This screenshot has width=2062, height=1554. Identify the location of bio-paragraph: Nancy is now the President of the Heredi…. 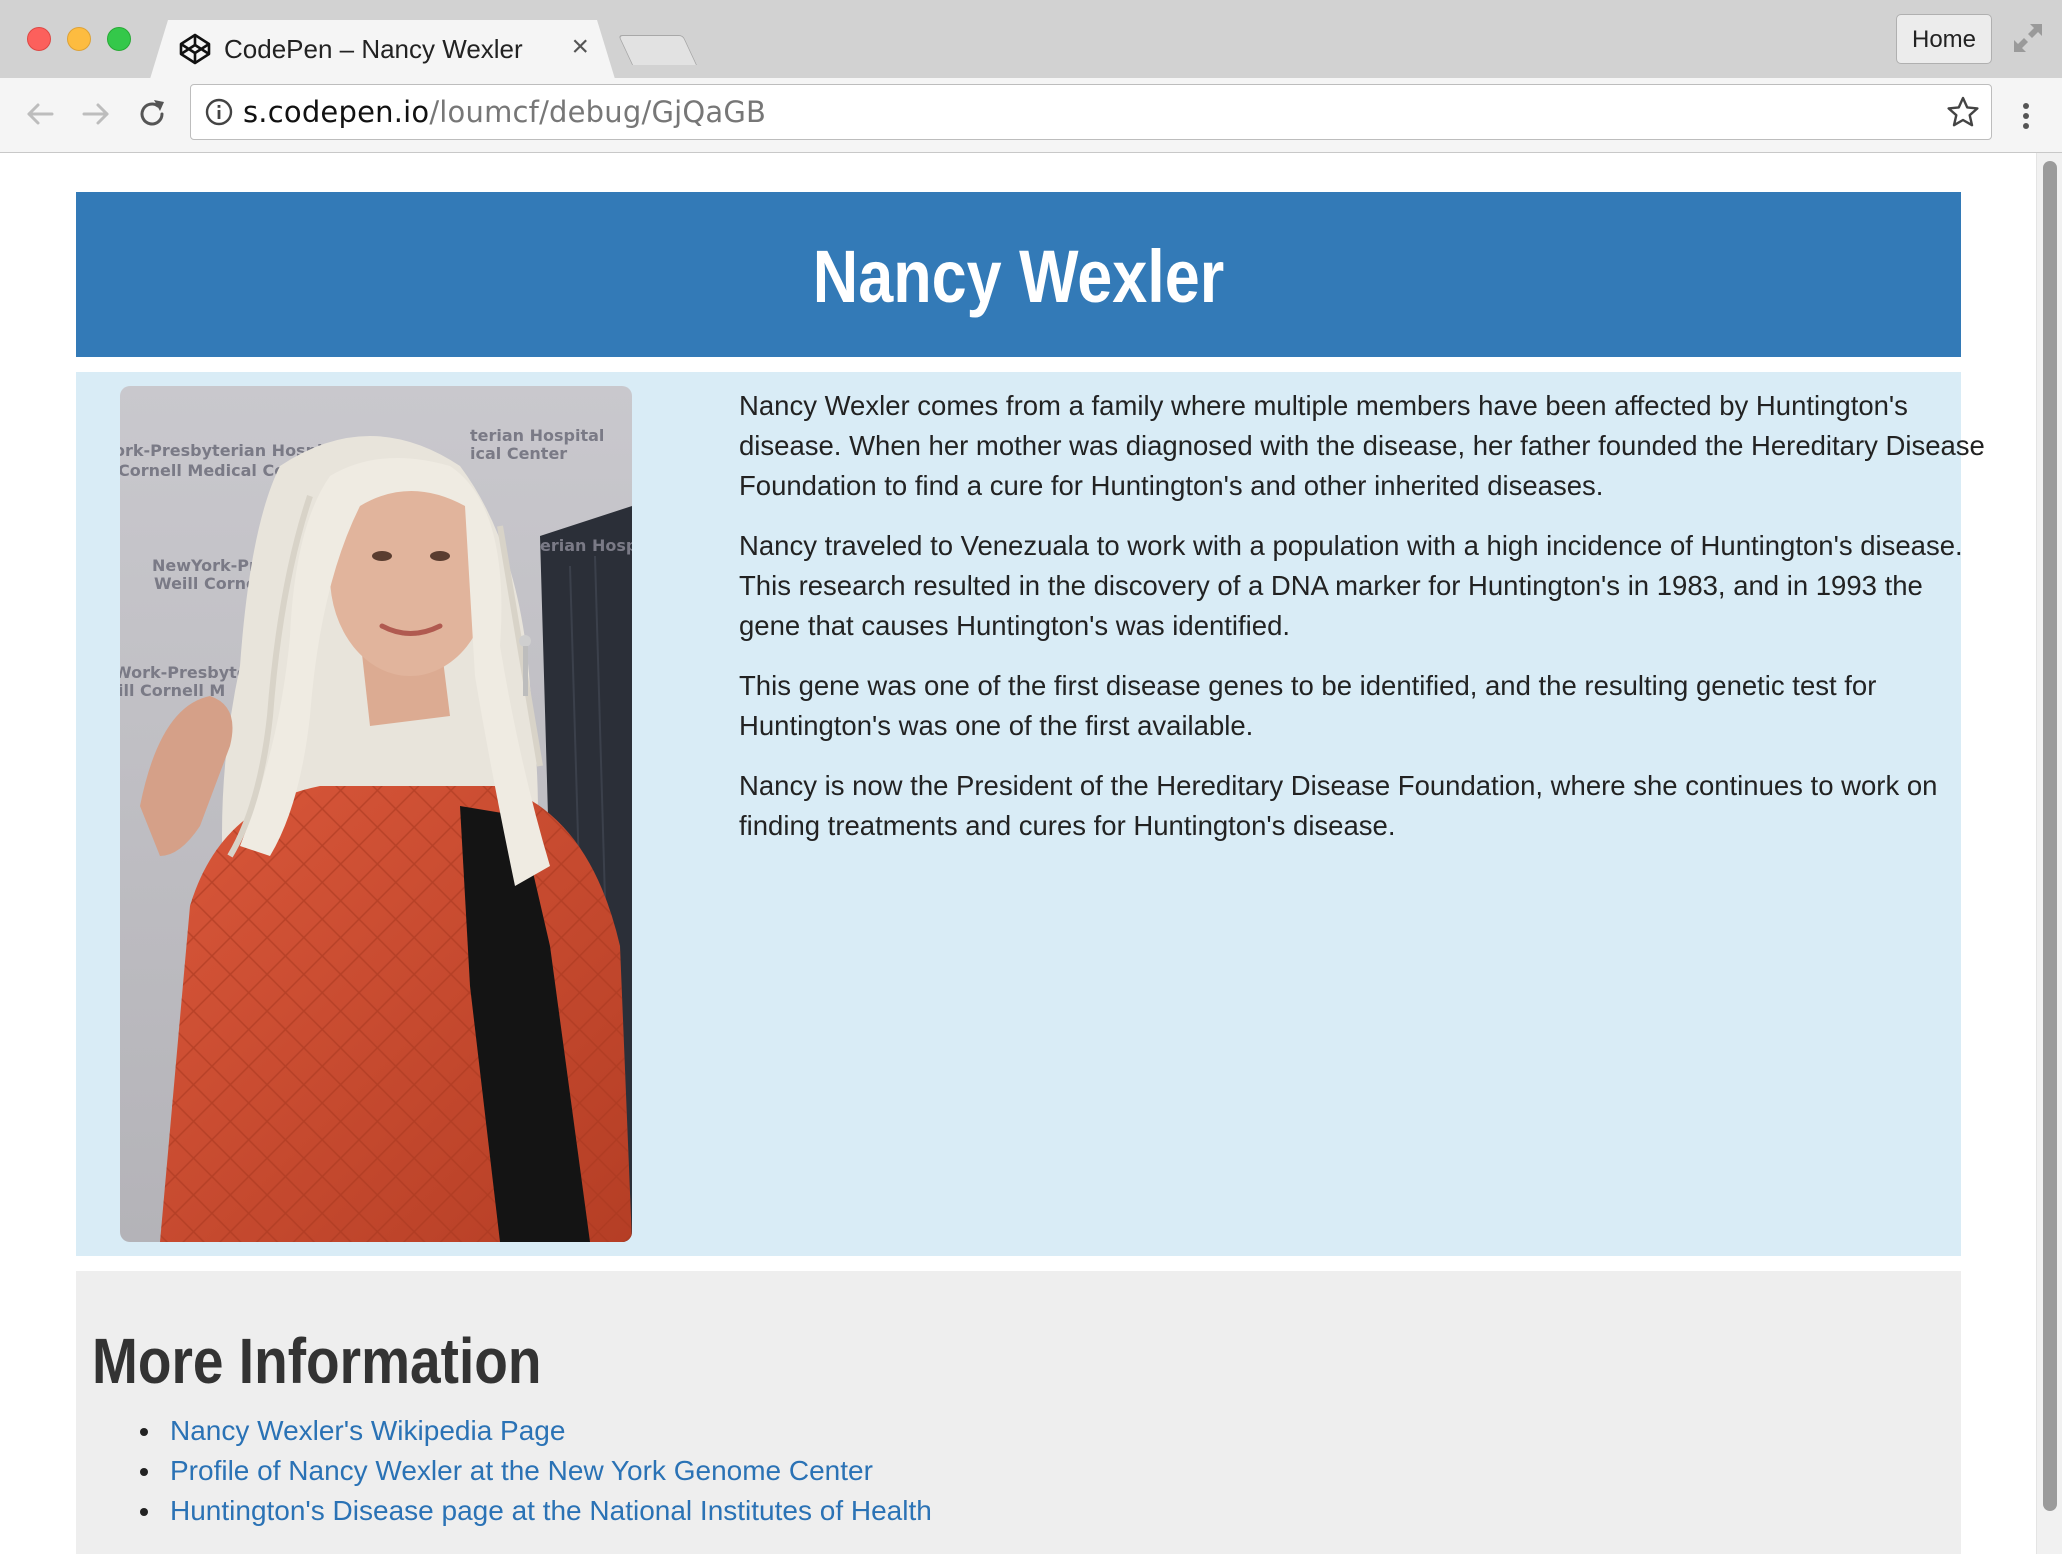
(1338, 805).